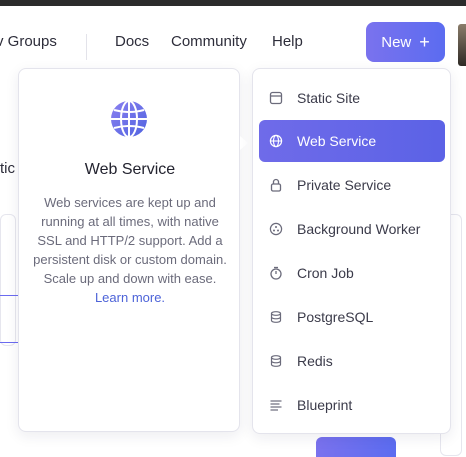 The height and width of the screenshot is (457, 466). Describe the element at coordinates (130, 297) in the screenshot. I see `learn-more-link: Learn more.` at that location.